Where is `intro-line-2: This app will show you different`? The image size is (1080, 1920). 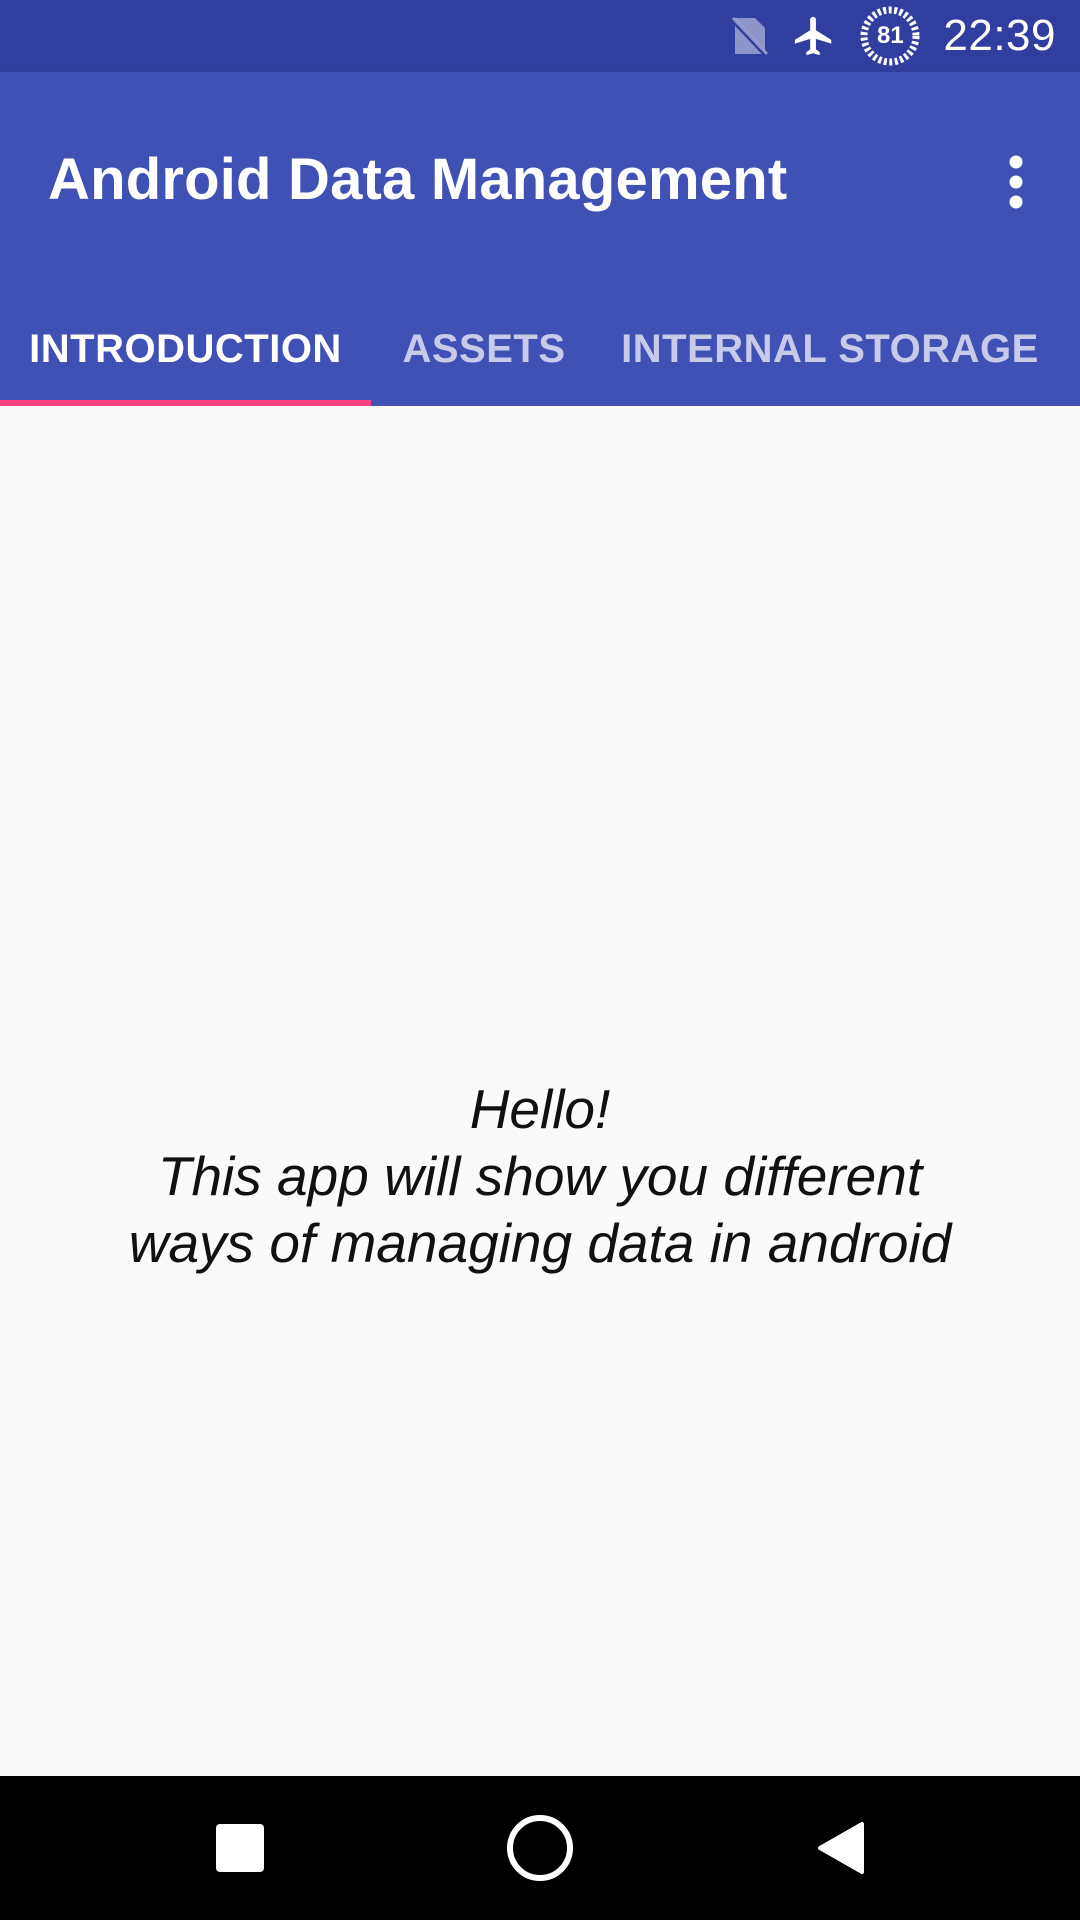 intro-line-2: This app will show you different is located at coordinates (540, 1176).